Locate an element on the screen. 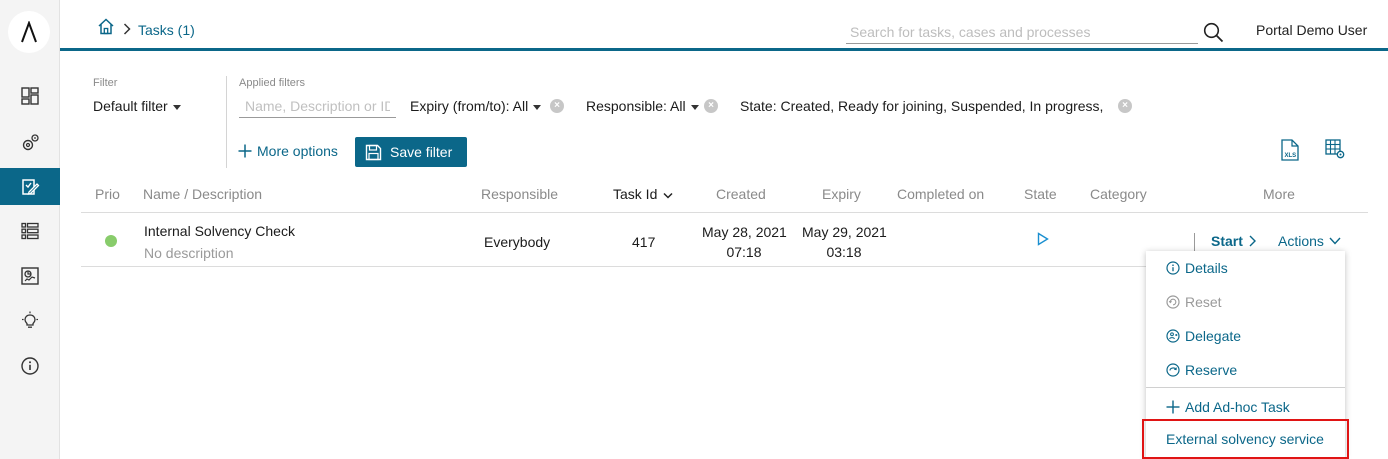 The image size is (1388, 459). task-edit-icon is located at coordinates (31, 186).